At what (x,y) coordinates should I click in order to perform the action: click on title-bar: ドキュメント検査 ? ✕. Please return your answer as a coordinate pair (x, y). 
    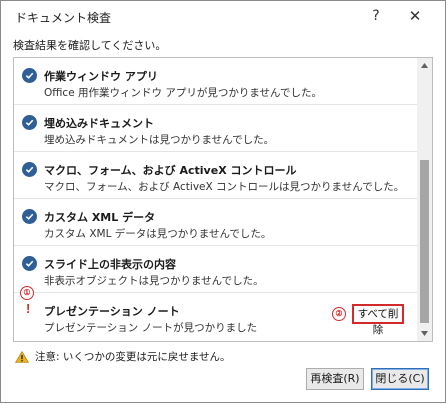
    Looking at the image, I should click on (223, 16).